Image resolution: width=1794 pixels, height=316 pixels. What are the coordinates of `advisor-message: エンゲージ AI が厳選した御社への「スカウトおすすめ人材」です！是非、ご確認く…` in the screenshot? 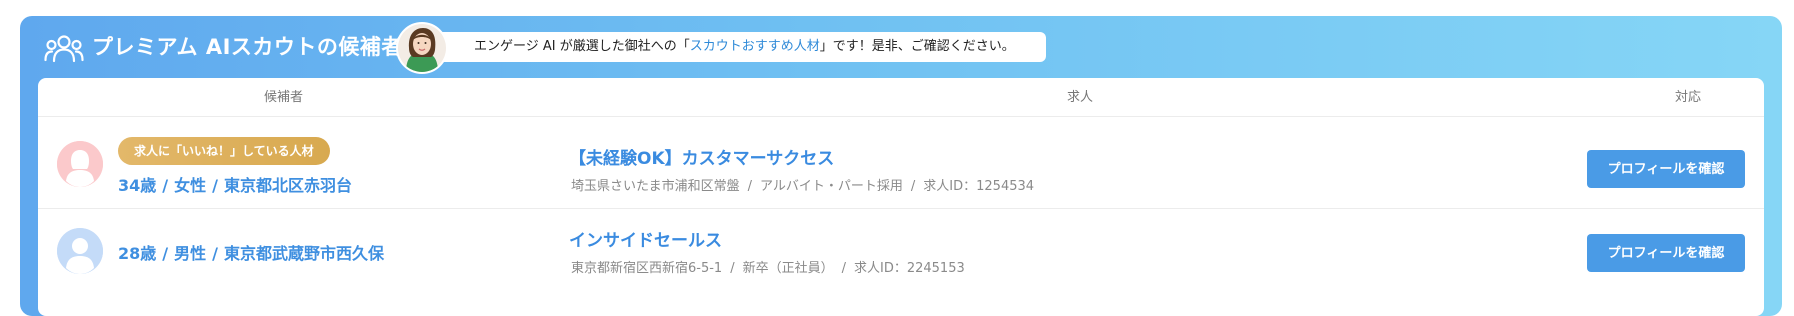 It's located at (738, 47).